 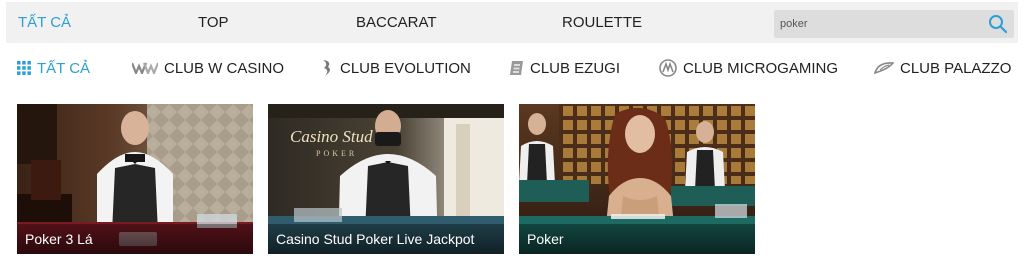 I want to click on grid-icon, so click(x=24, y=68).